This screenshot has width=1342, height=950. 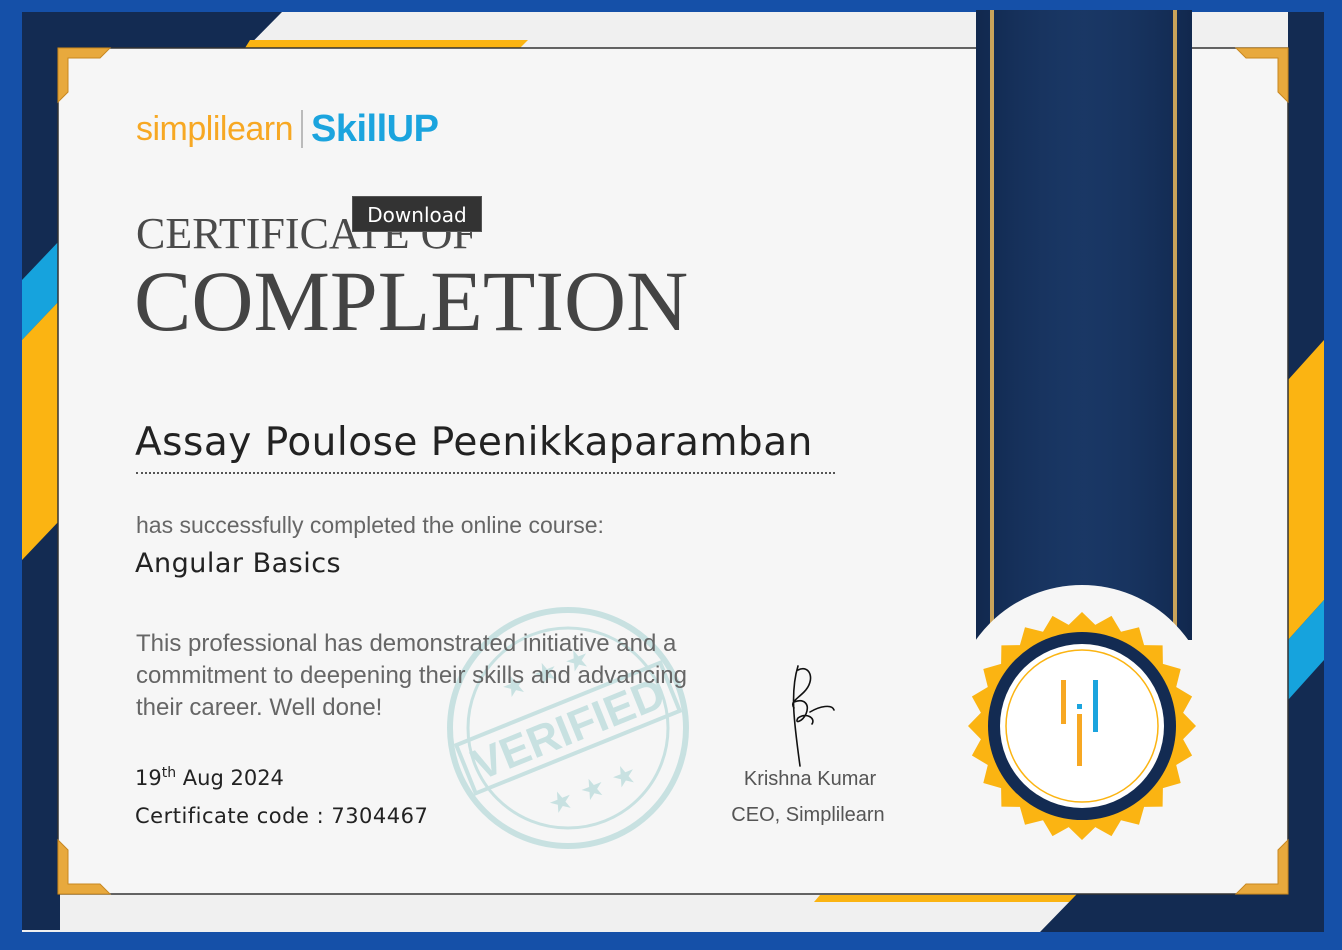 What do you see at coordinates (485, 473) in the screenshot?
I see `name-underline` at bounding box center [485, 473].